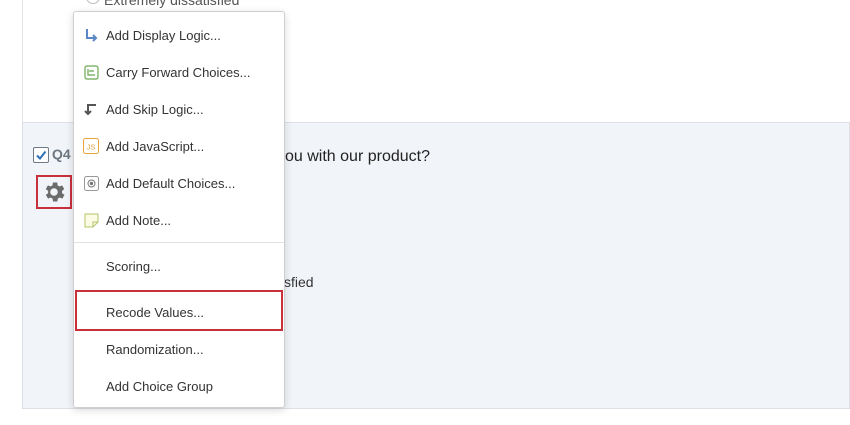 The height and width of the screenshot is (425, 850). What do you see at coordinates (179, 310) in the screenshot?
I see `recode-values-highlight` at bounding box center [179, 310].